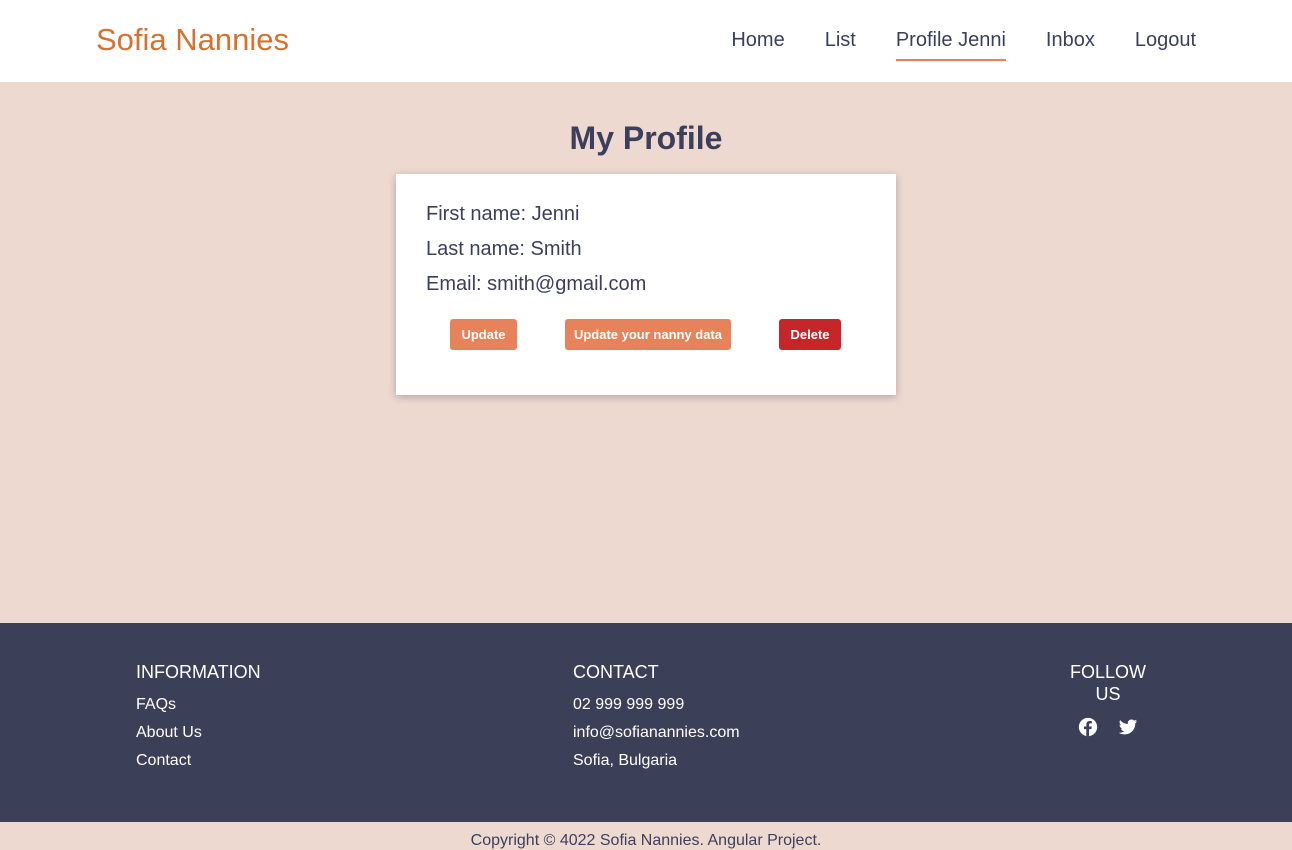 The height and width of the screenshot is (850, 1292). Describe the element at coordinates (503, 214) in the screenshot. I see `first-name-field: First name: Jenni` at that location.